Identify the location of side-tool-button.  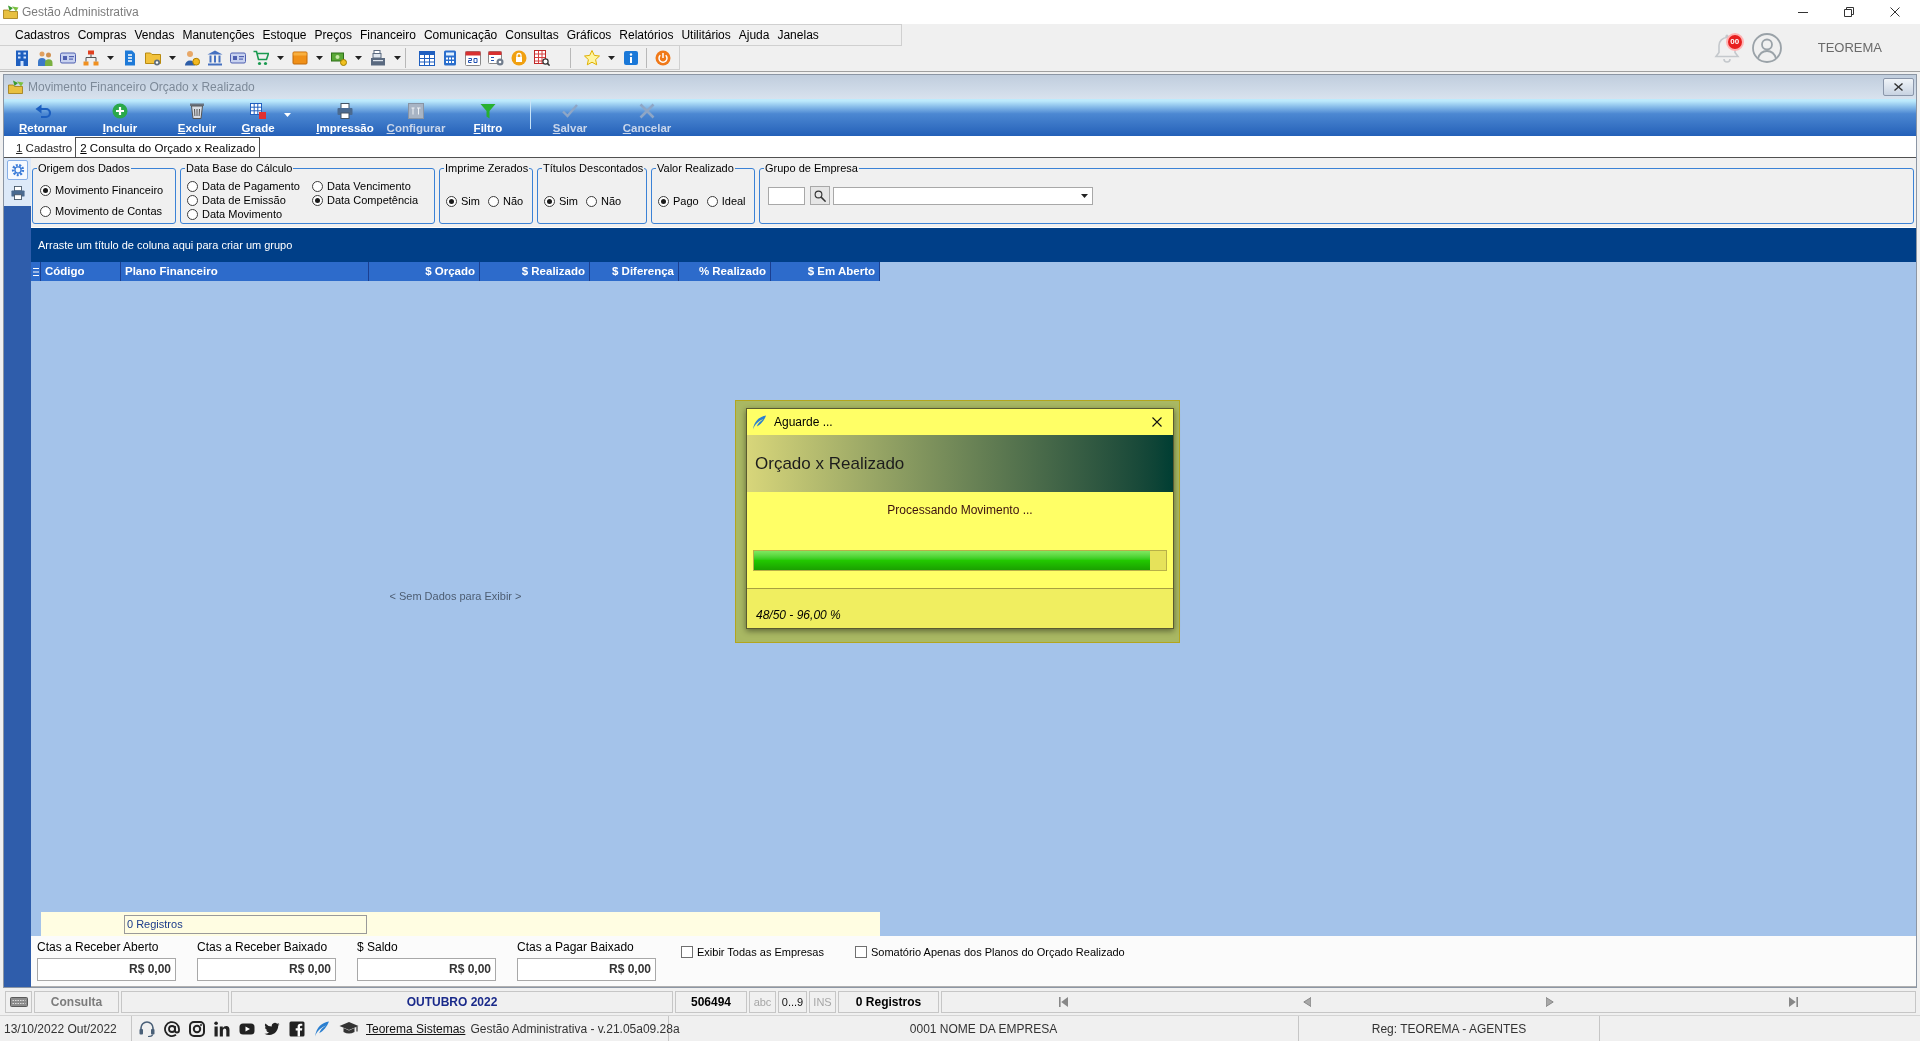
(17, 170).